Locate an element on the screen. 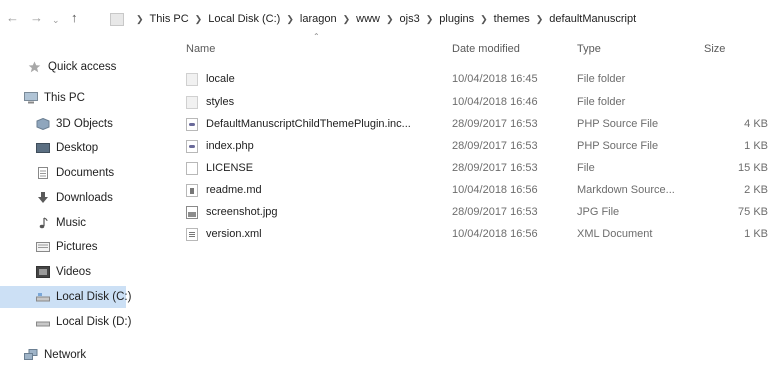 Image resolution: width=768 pixels, height=366 pixels. back-arrow-icon: ← is located at coordinates (12, 18).